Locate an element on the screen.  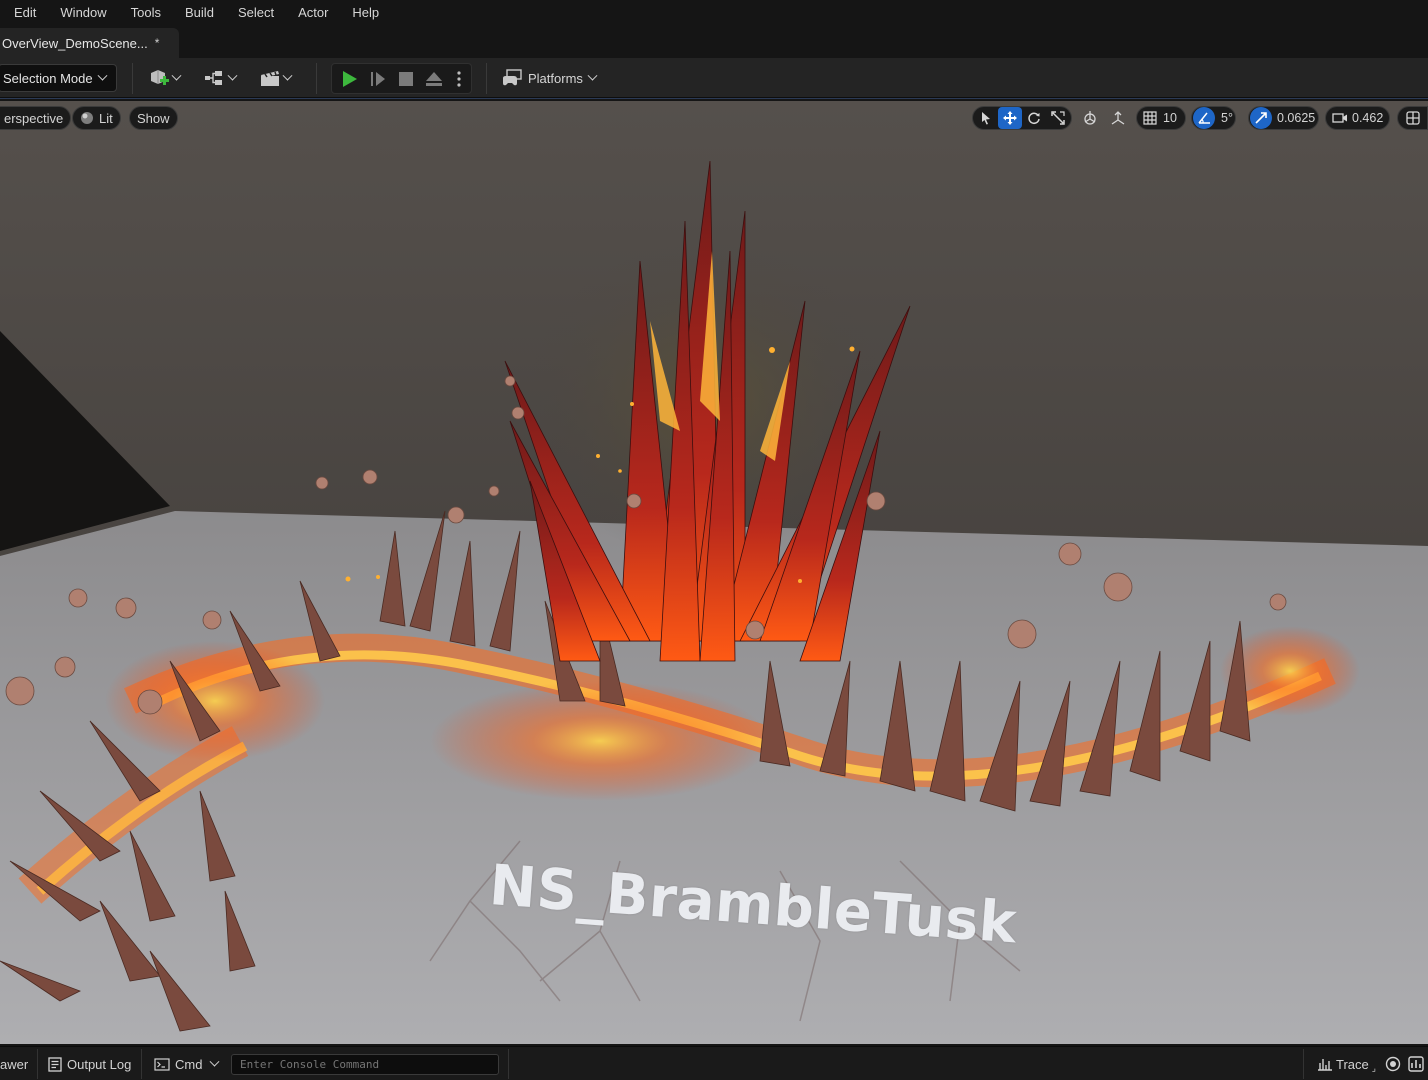
rotate-tool is located at coordinates (1034, 118).